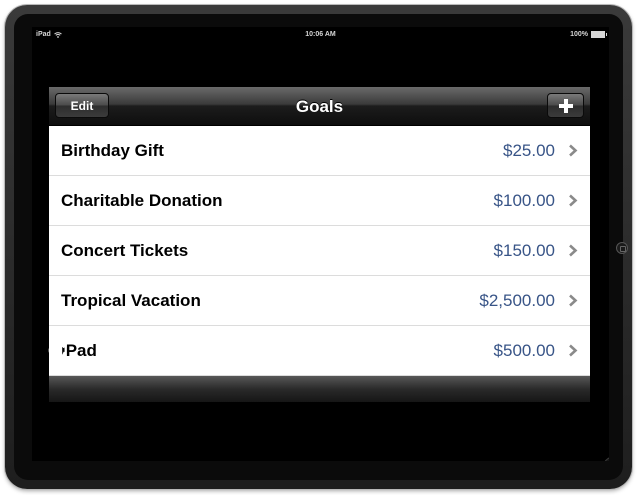 This screenshot has width=639, height=495. I want to click on goal-name: Birthday Gift, so click(112, 150).